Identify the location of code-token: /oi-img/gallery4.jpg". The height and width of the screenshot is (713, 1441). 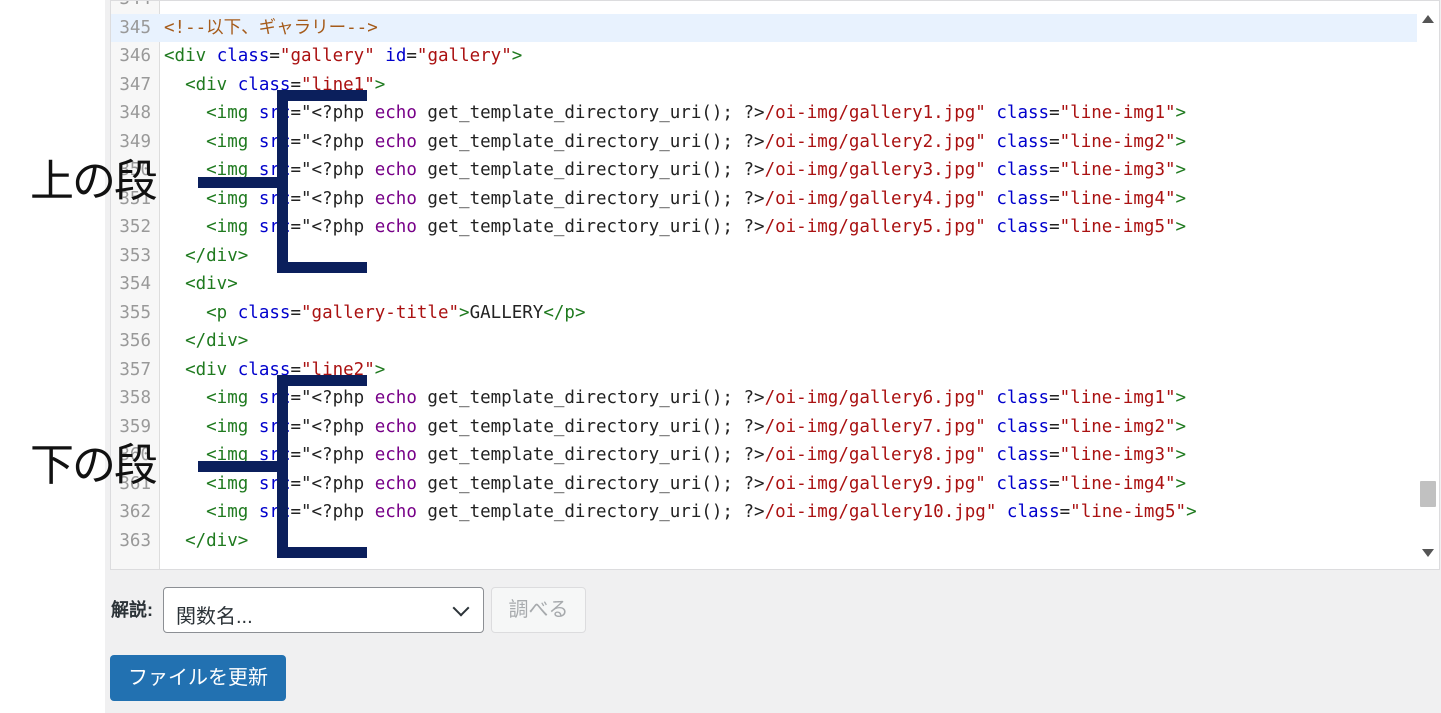
(875, 198).